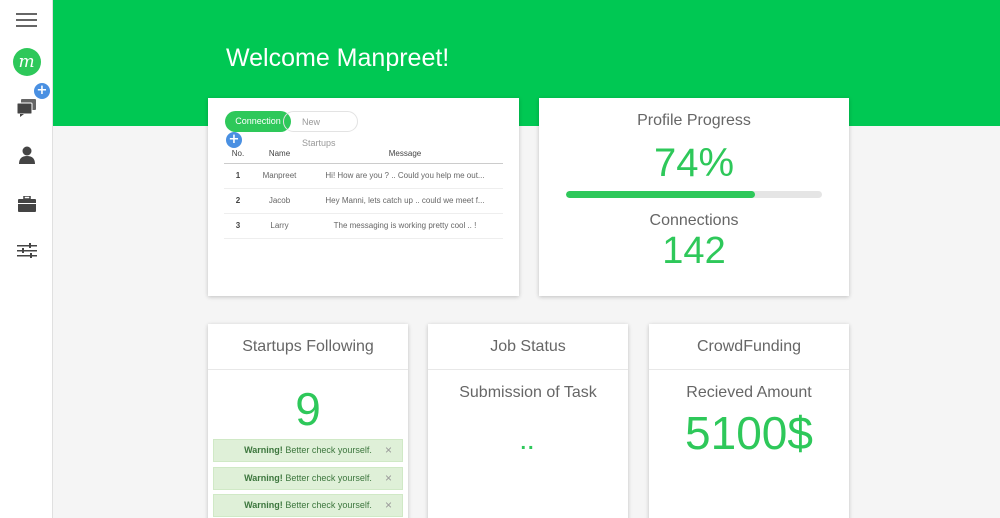  I want to click on row-no: 1, so click(238, 176).